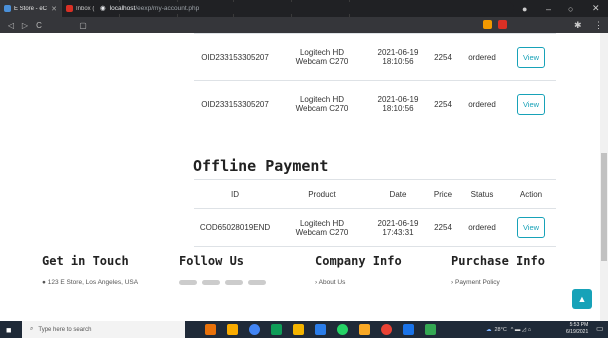 The width and height of the screenshot is (608, 338). Describe the element at coordinates (188, 282) in the screenshot. I see `facebook-icon` at that location.